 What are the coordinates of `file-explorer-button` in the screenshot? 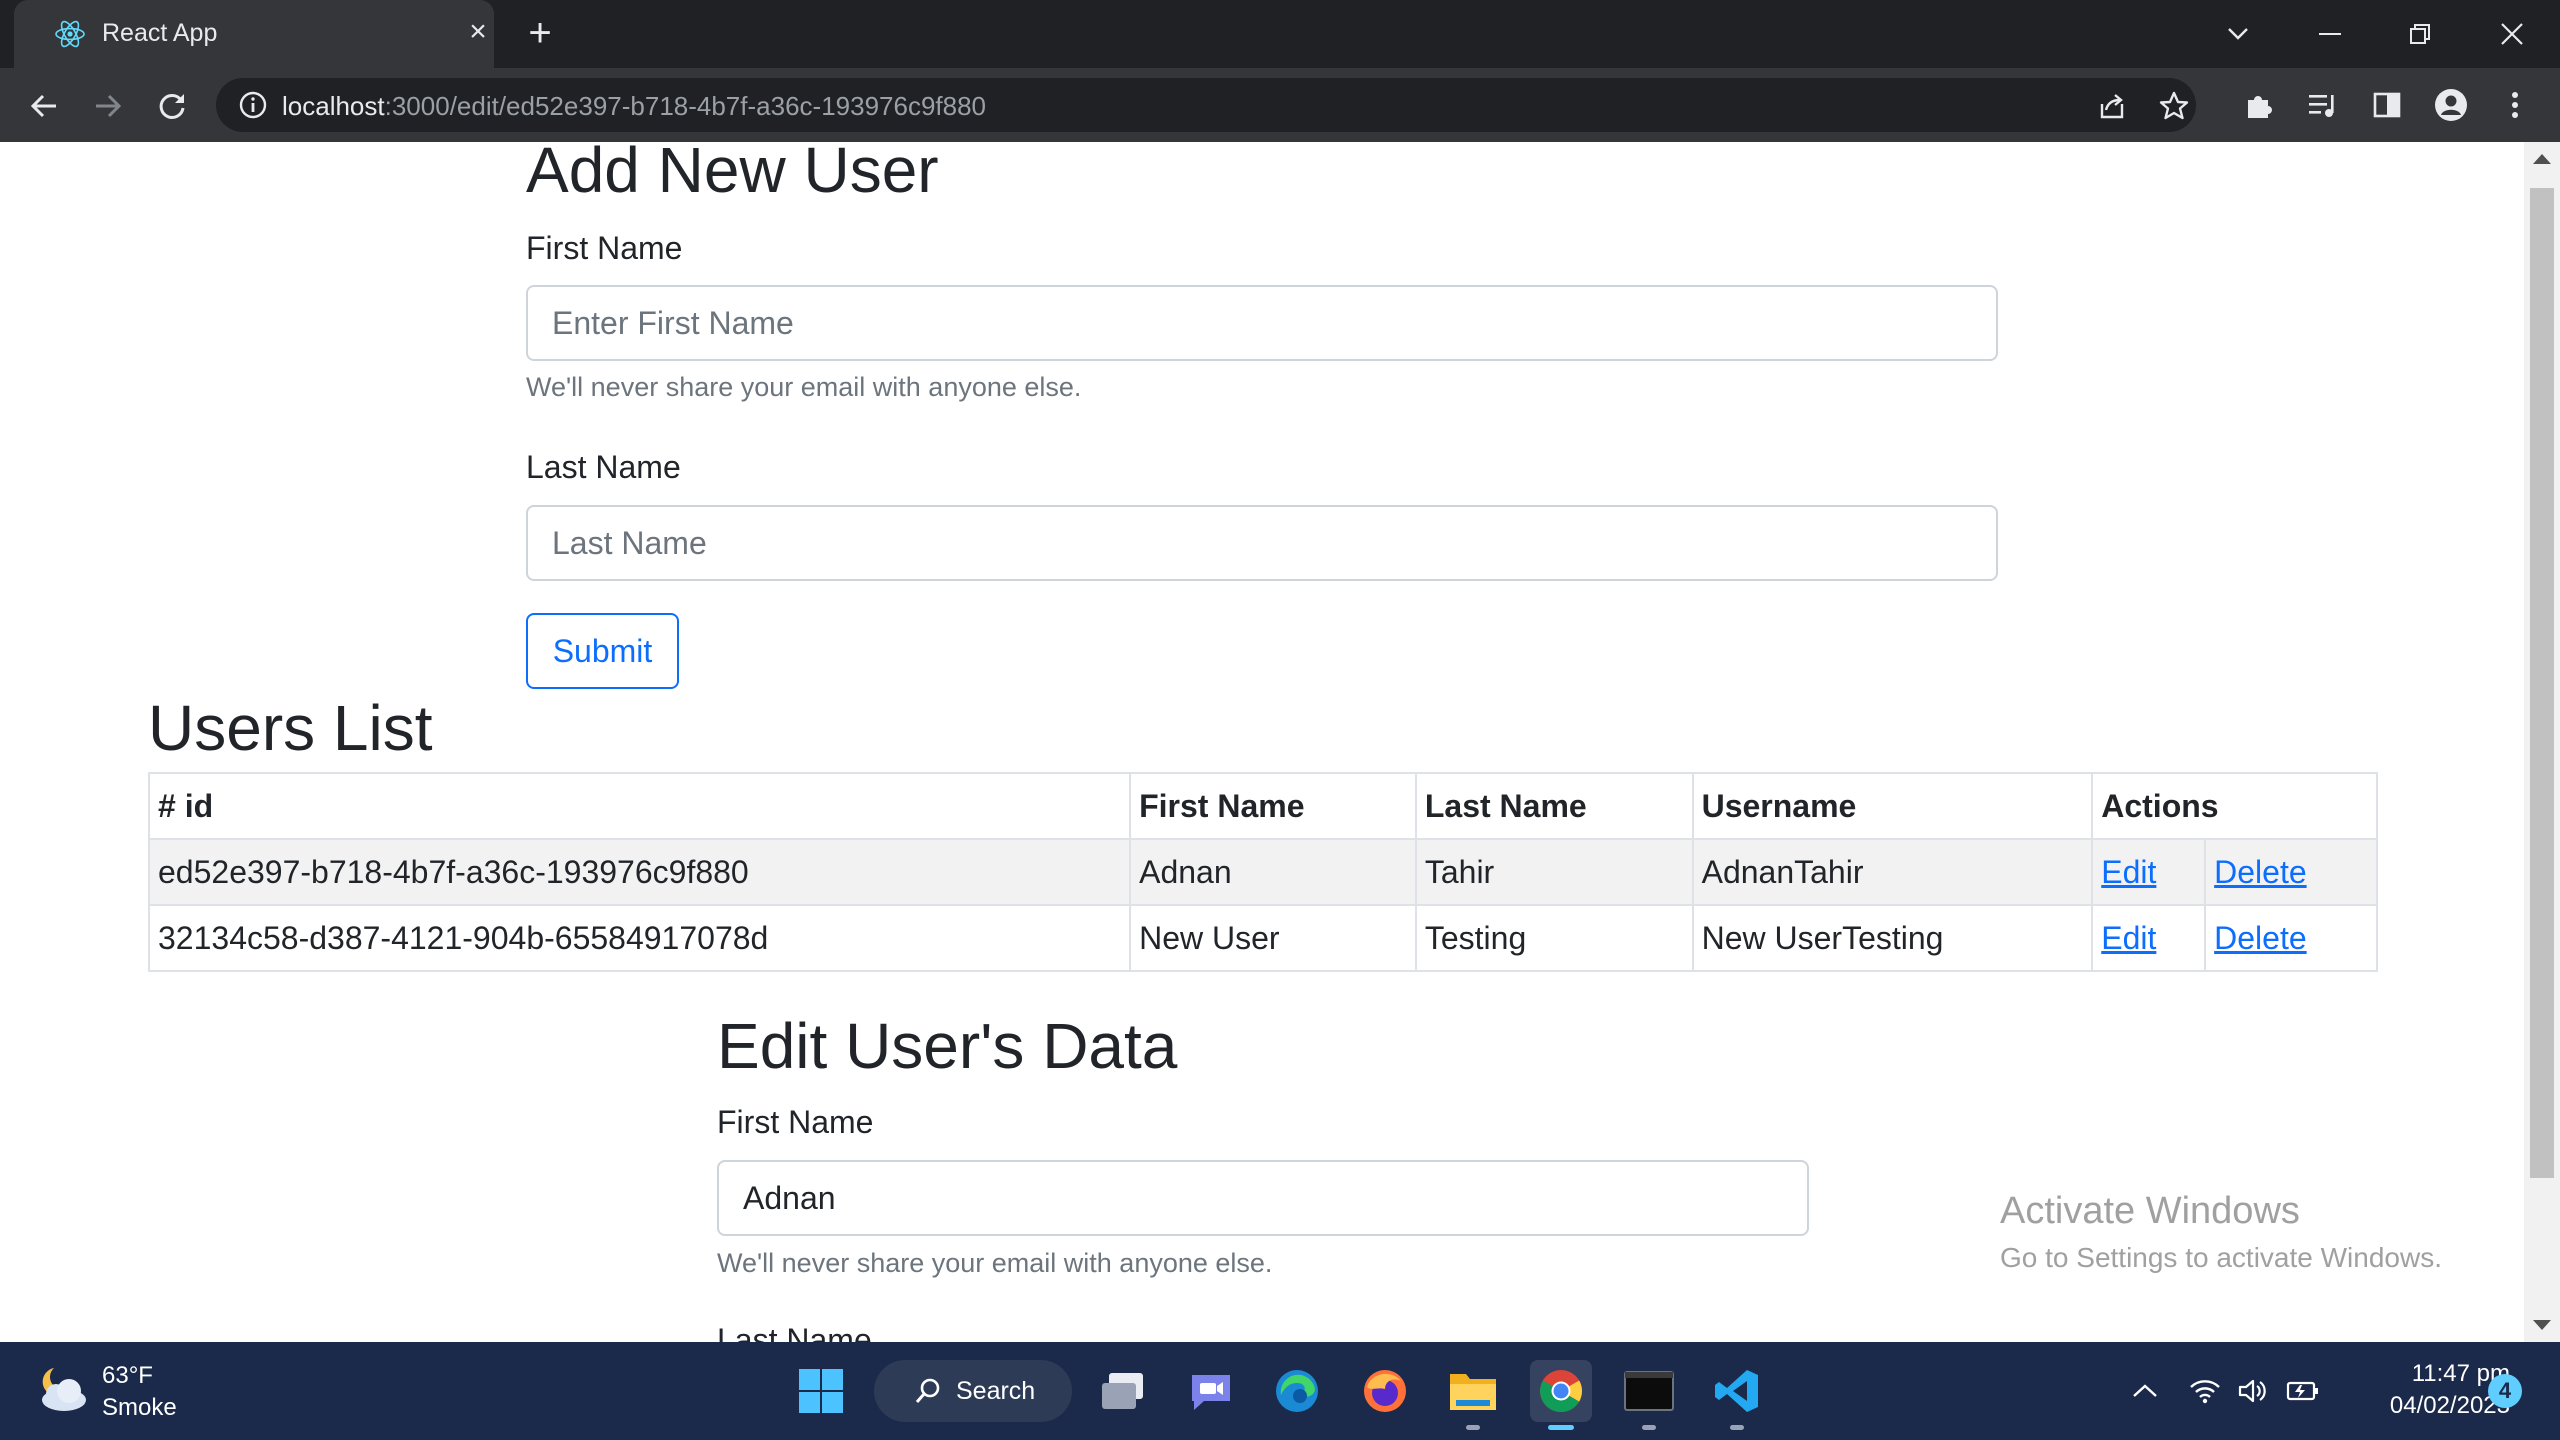 It's located at (1473, 1395).